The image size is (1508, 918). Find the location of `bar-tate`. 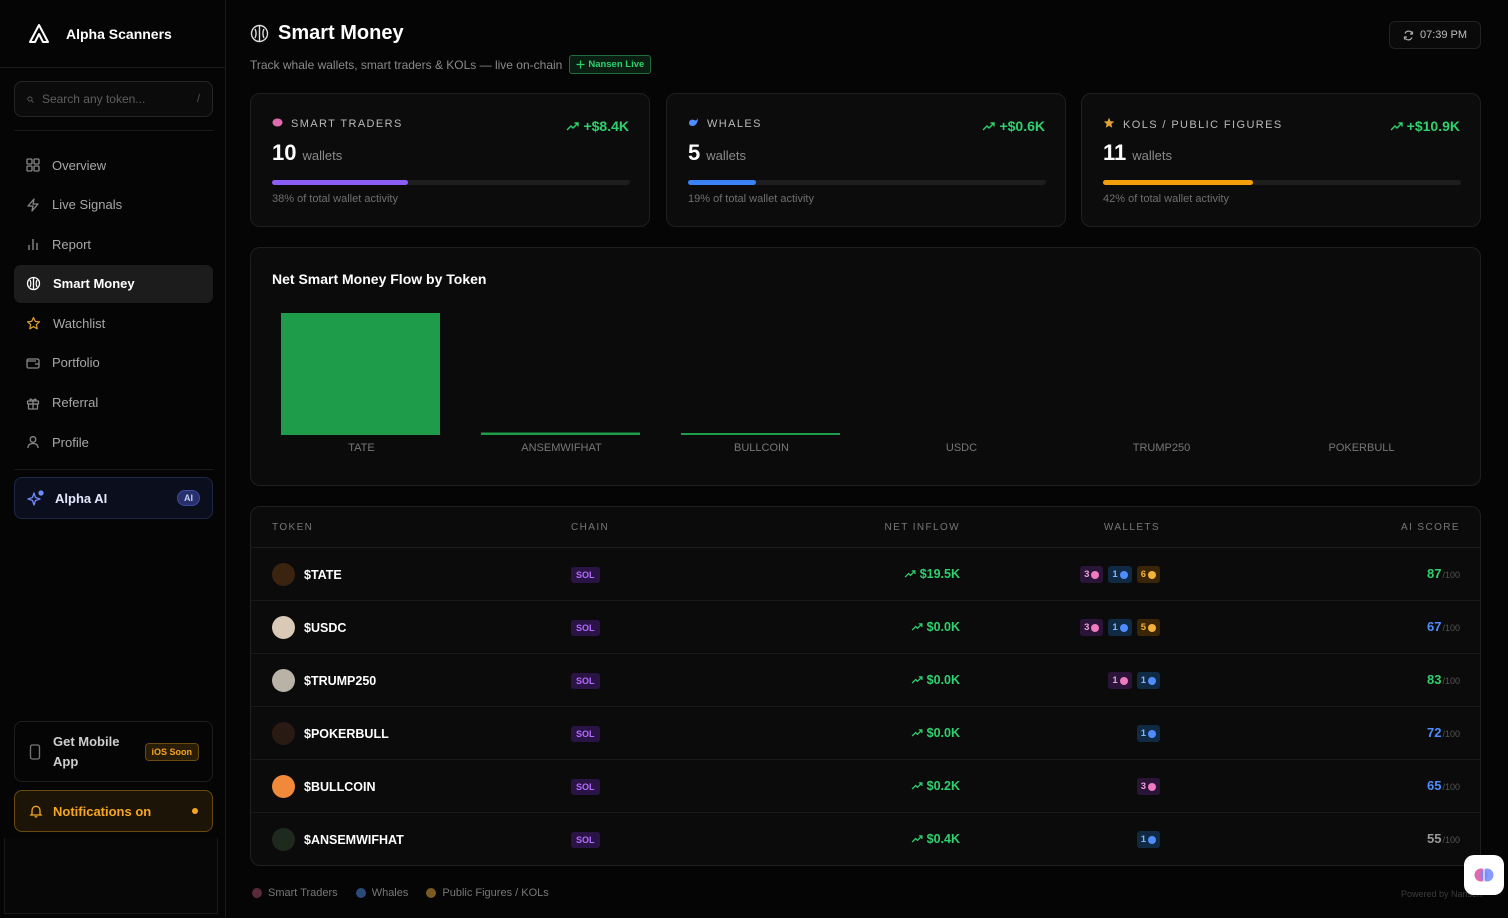

bar-tate is located at coordinates (360, 374).